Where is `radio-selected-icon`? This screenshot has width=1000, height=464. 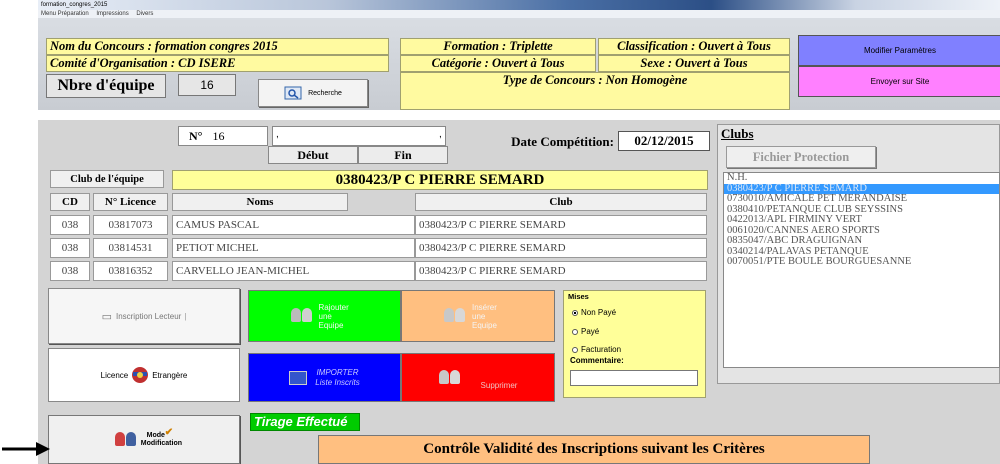 radio-selected-icon is located at coordinates (575, 312).